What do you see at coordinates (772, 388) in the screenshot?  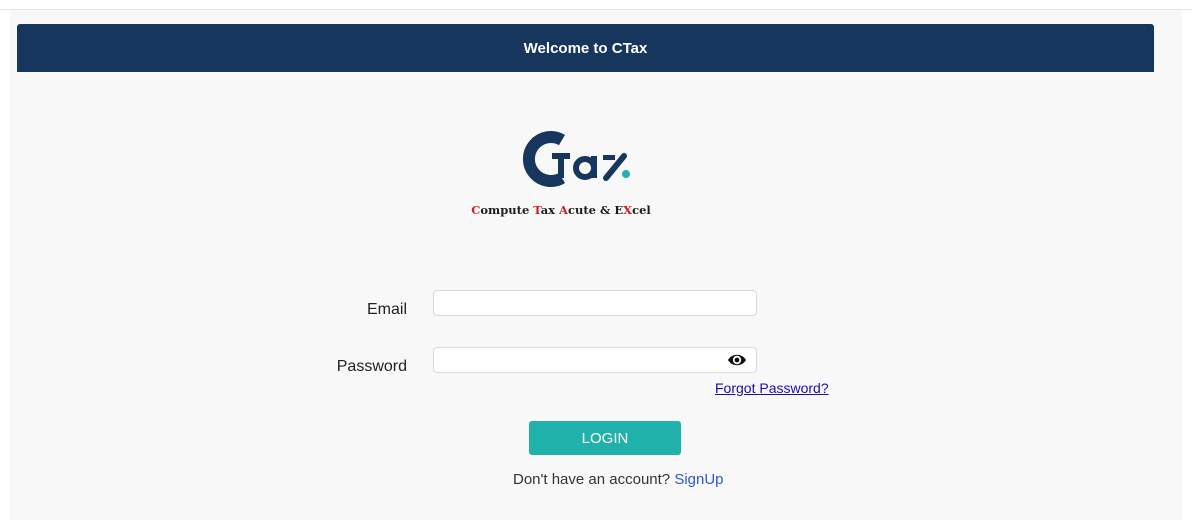 I see `forgot-password-link: Forgot Password?` at bounding box center [772, 388].